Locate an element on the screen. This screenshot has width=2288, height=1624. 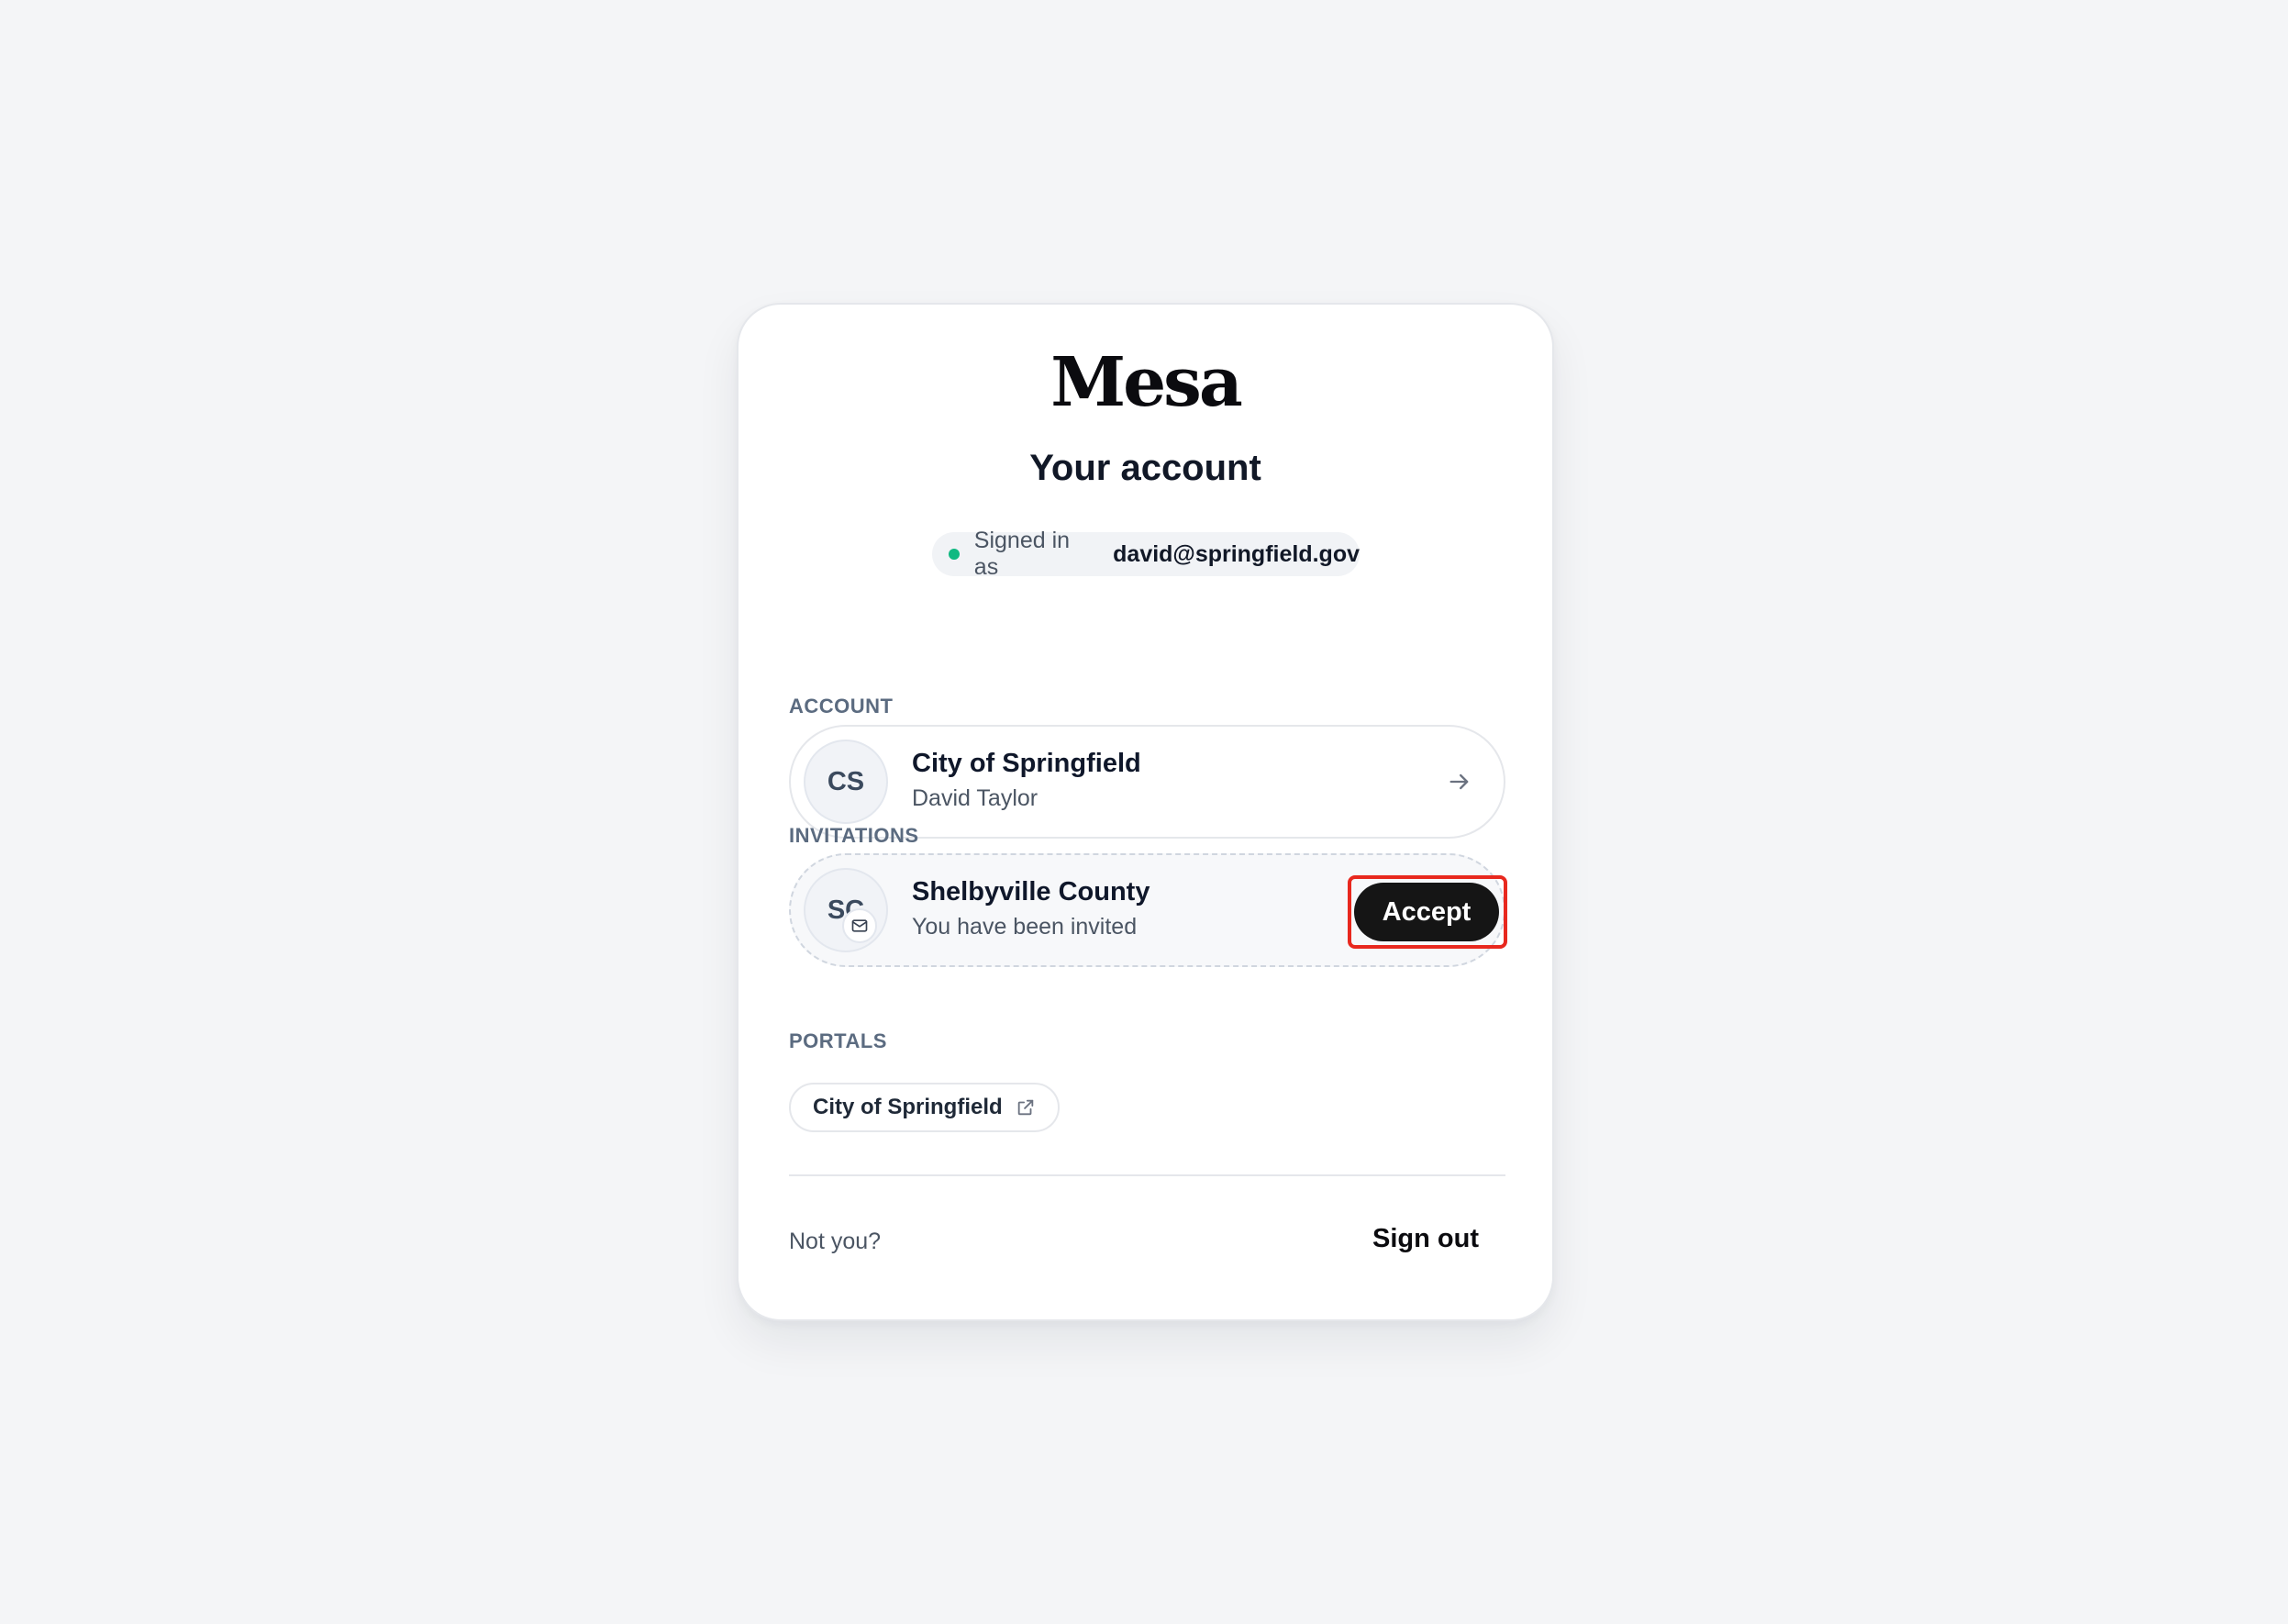
account-row-city-of-springfield: CS City of Springfield David Taylor is located at coordinates (1147, 782).